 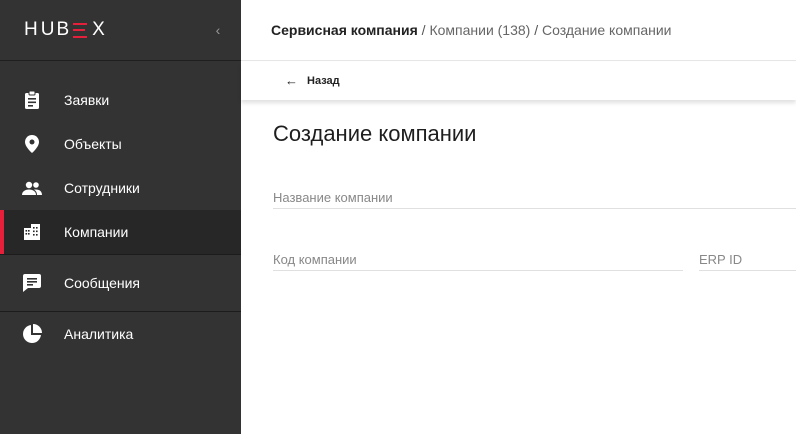 I want to click on sidebar-item-label: Заявки, so click(x=87, y=100).